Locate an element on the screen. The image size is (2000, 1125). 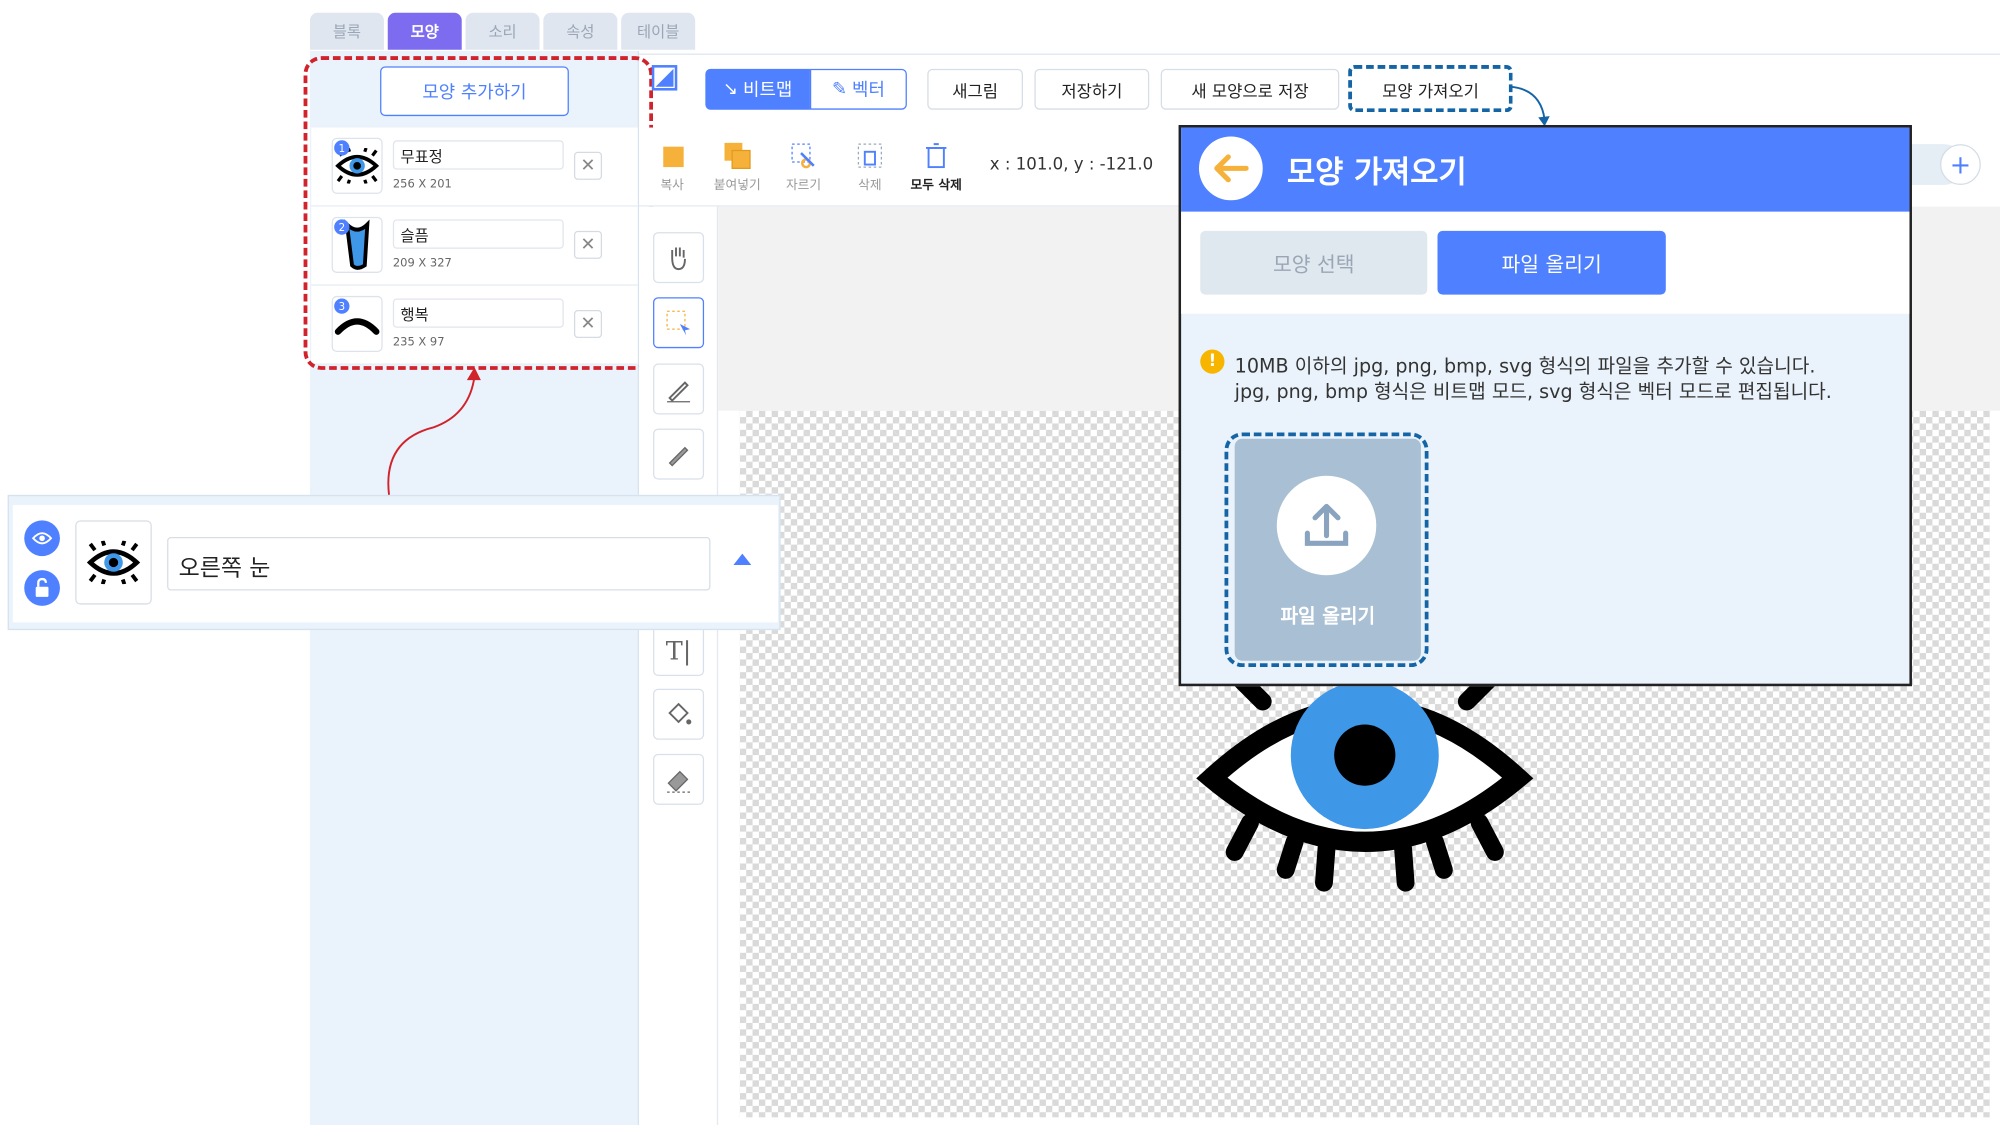
paste-icon is located at coordinates (737, 156).